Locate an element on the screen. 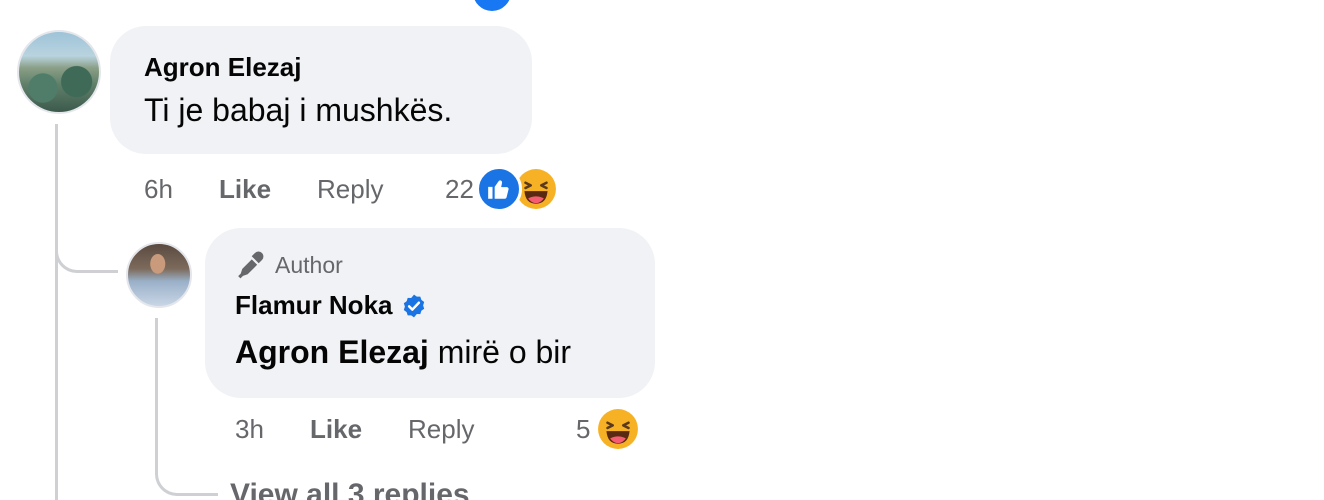 This screenshot has height=500, width=1324. comment-body: mirë o bir is located at coordinates (504, 352).